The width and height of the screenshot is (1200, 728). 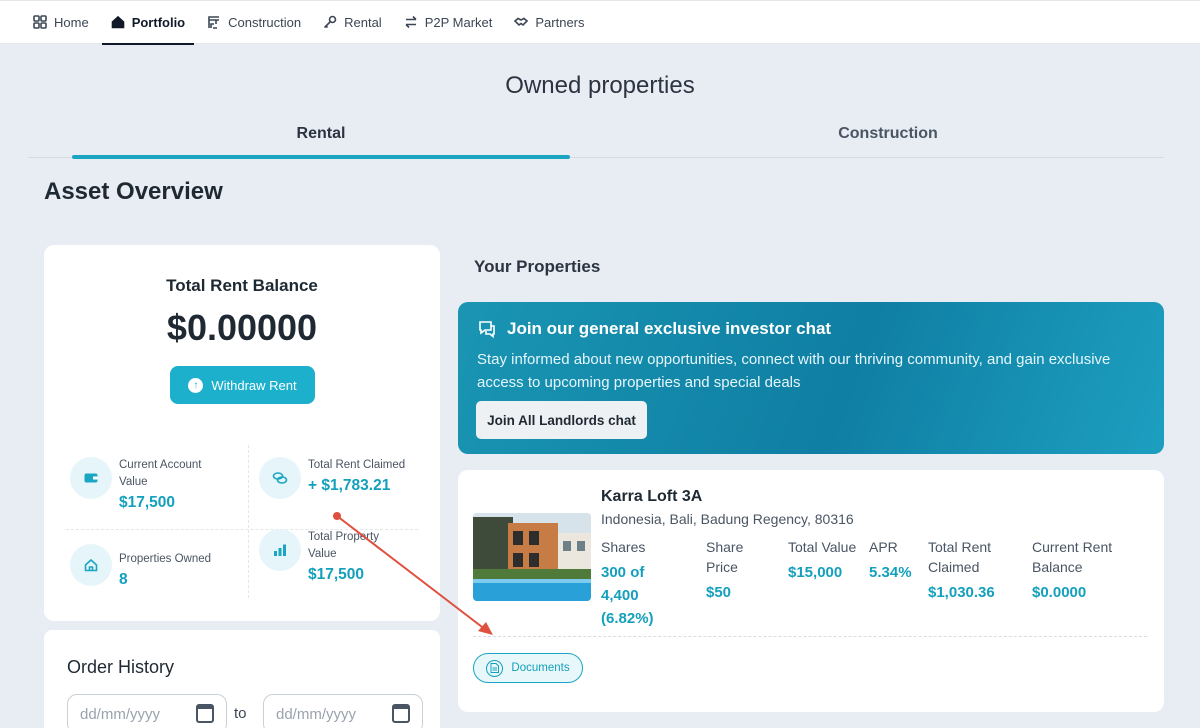 I want to click on property-photo, so click(x=532, y=557).